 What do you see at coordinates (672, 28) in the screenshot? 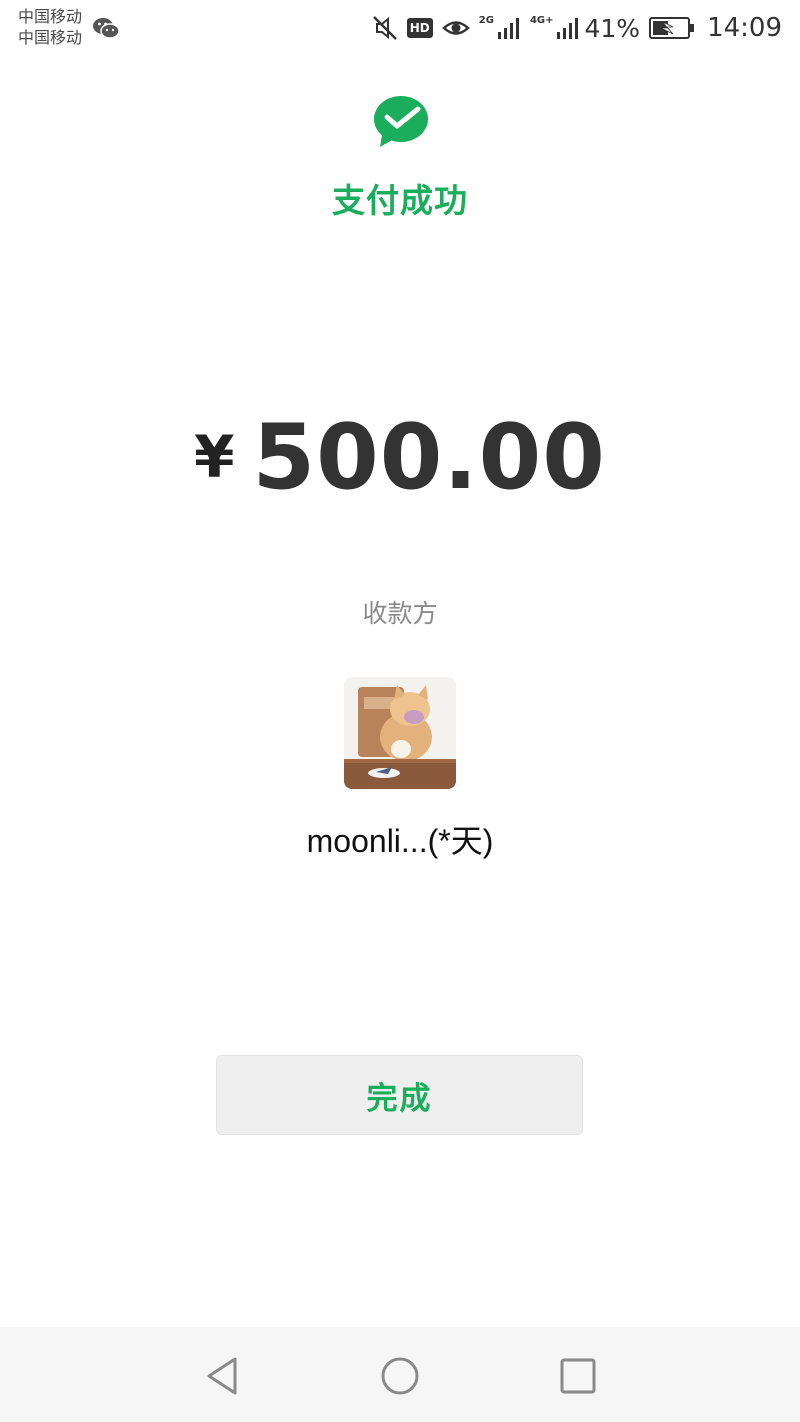
I see `battery-icon` at bounding box center [672, 28].